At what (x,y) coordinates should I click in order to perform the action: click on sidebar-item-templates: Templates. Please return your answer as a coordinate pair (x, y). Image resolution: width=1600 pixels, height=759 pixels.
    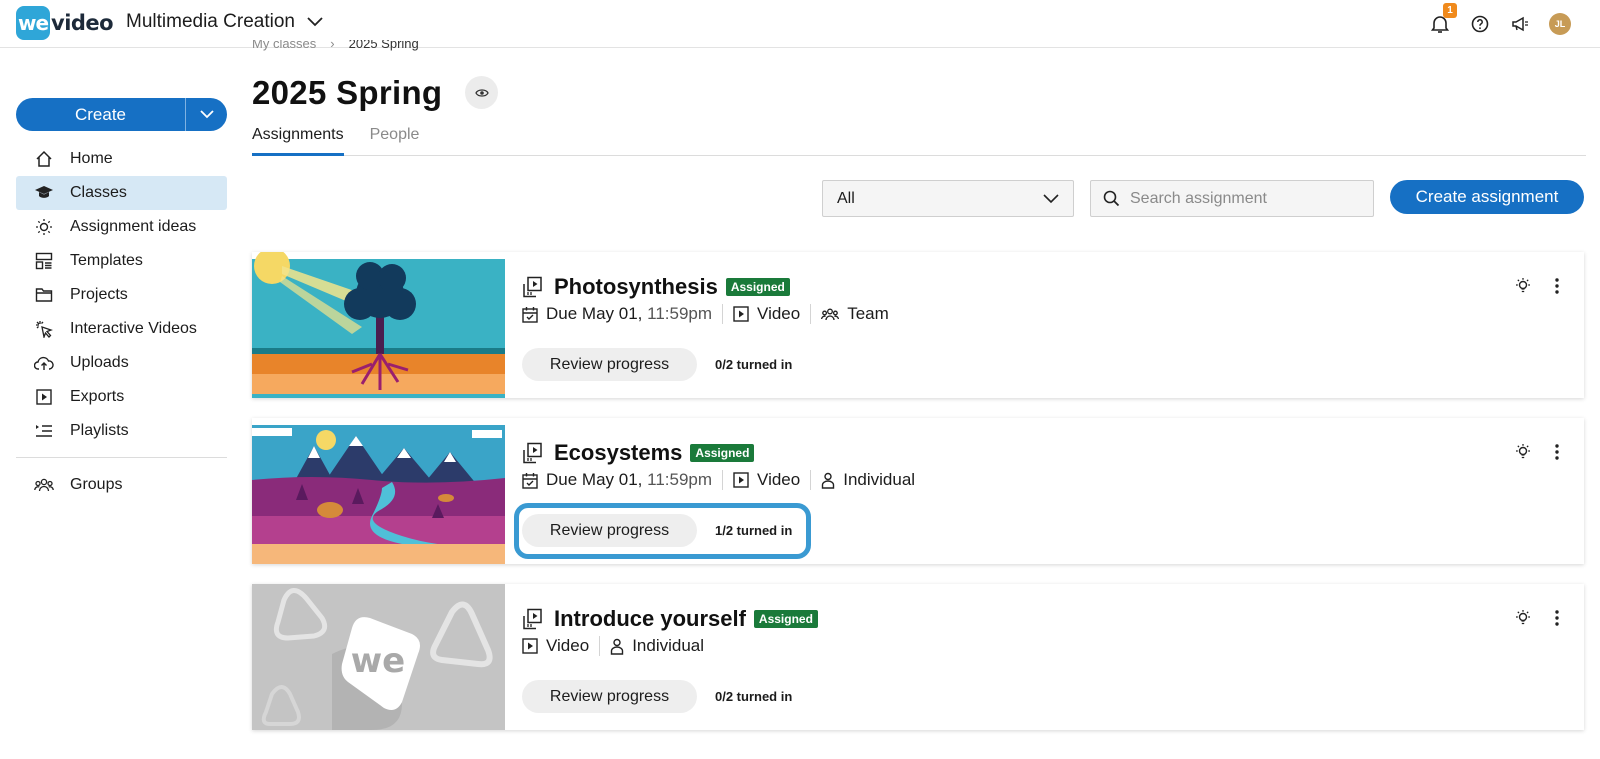
    Looking at the image, I should click on (121, 261).